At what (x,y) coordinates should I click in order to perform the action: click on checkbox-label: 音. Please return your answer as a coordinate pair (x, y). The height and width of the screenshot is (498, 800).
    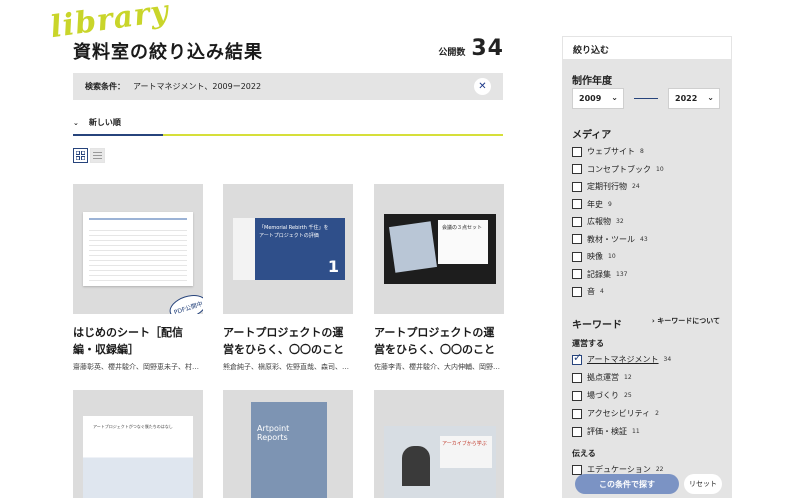
    Looking at the image, I should click on (591, 291).